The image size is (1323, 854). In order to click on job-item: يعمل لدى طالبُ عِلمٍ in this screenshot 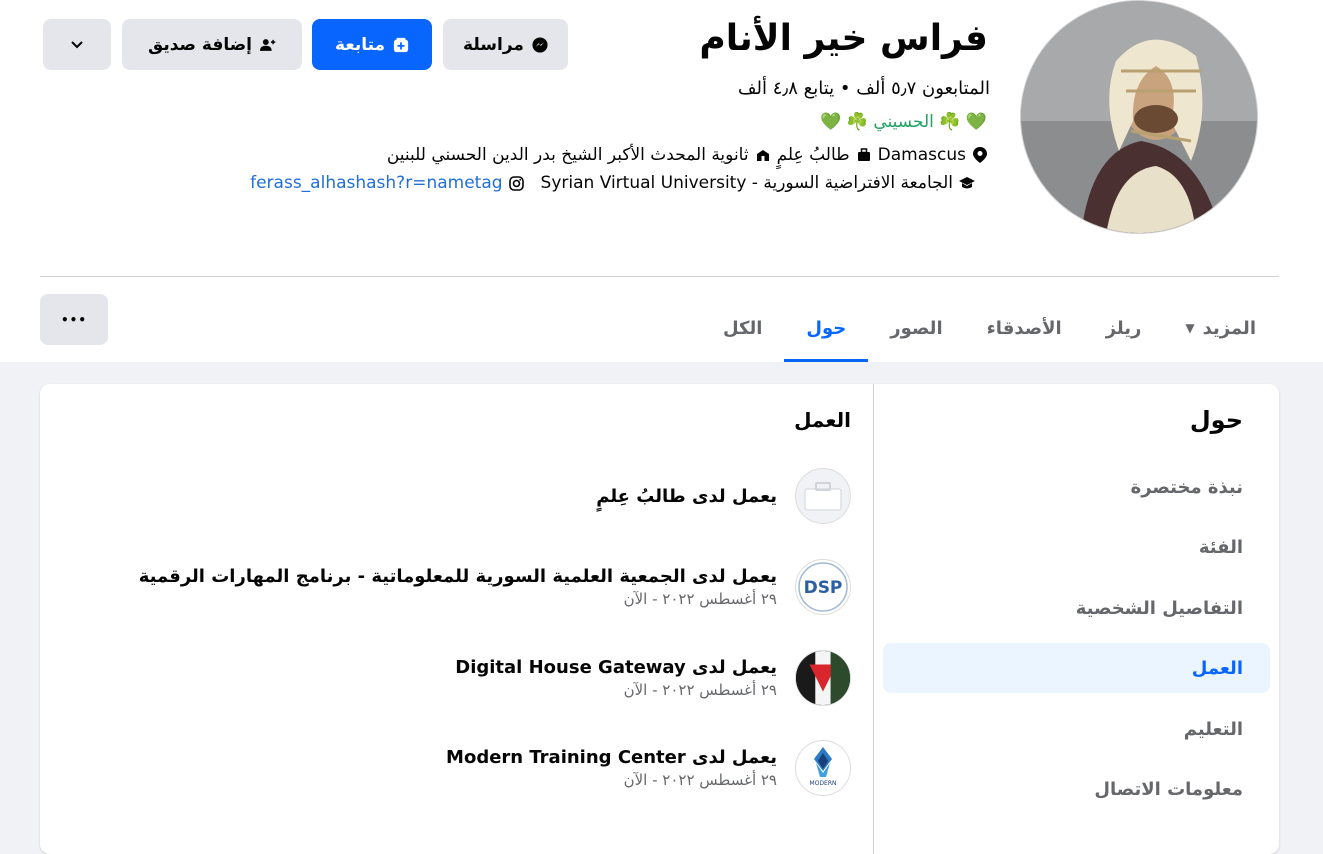, I will do `click(461, 496)`.